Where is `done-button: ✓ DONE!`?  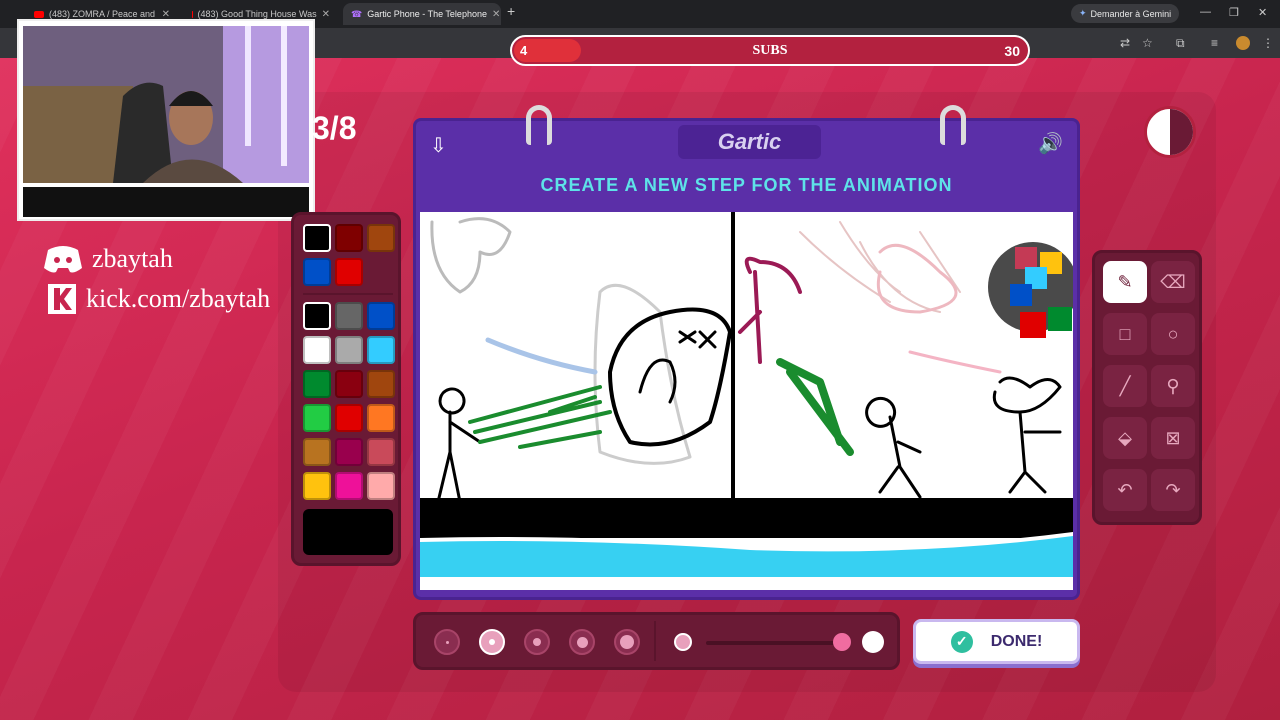
done-button: ✓ DONE! is located at coordinates (996, 641).